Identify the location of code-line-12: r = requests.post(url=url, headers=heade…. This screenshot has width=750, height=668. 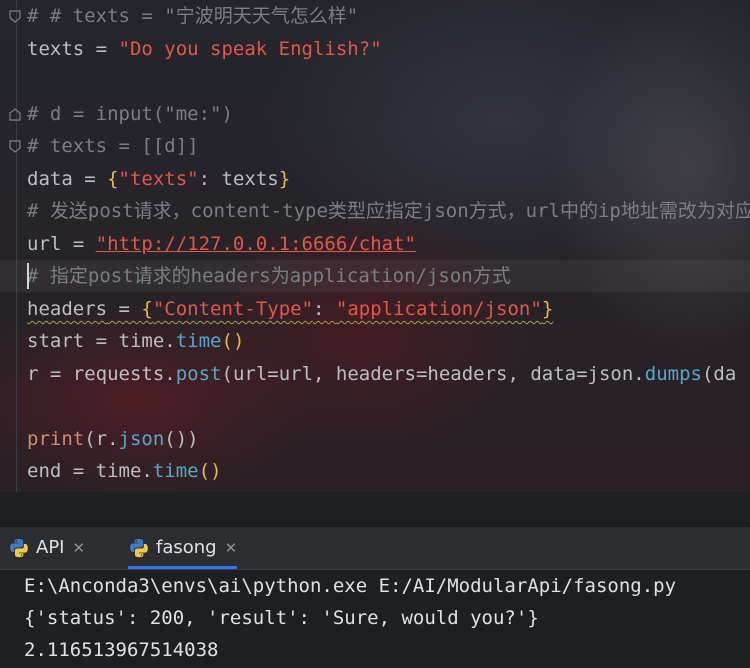
(381, 374).